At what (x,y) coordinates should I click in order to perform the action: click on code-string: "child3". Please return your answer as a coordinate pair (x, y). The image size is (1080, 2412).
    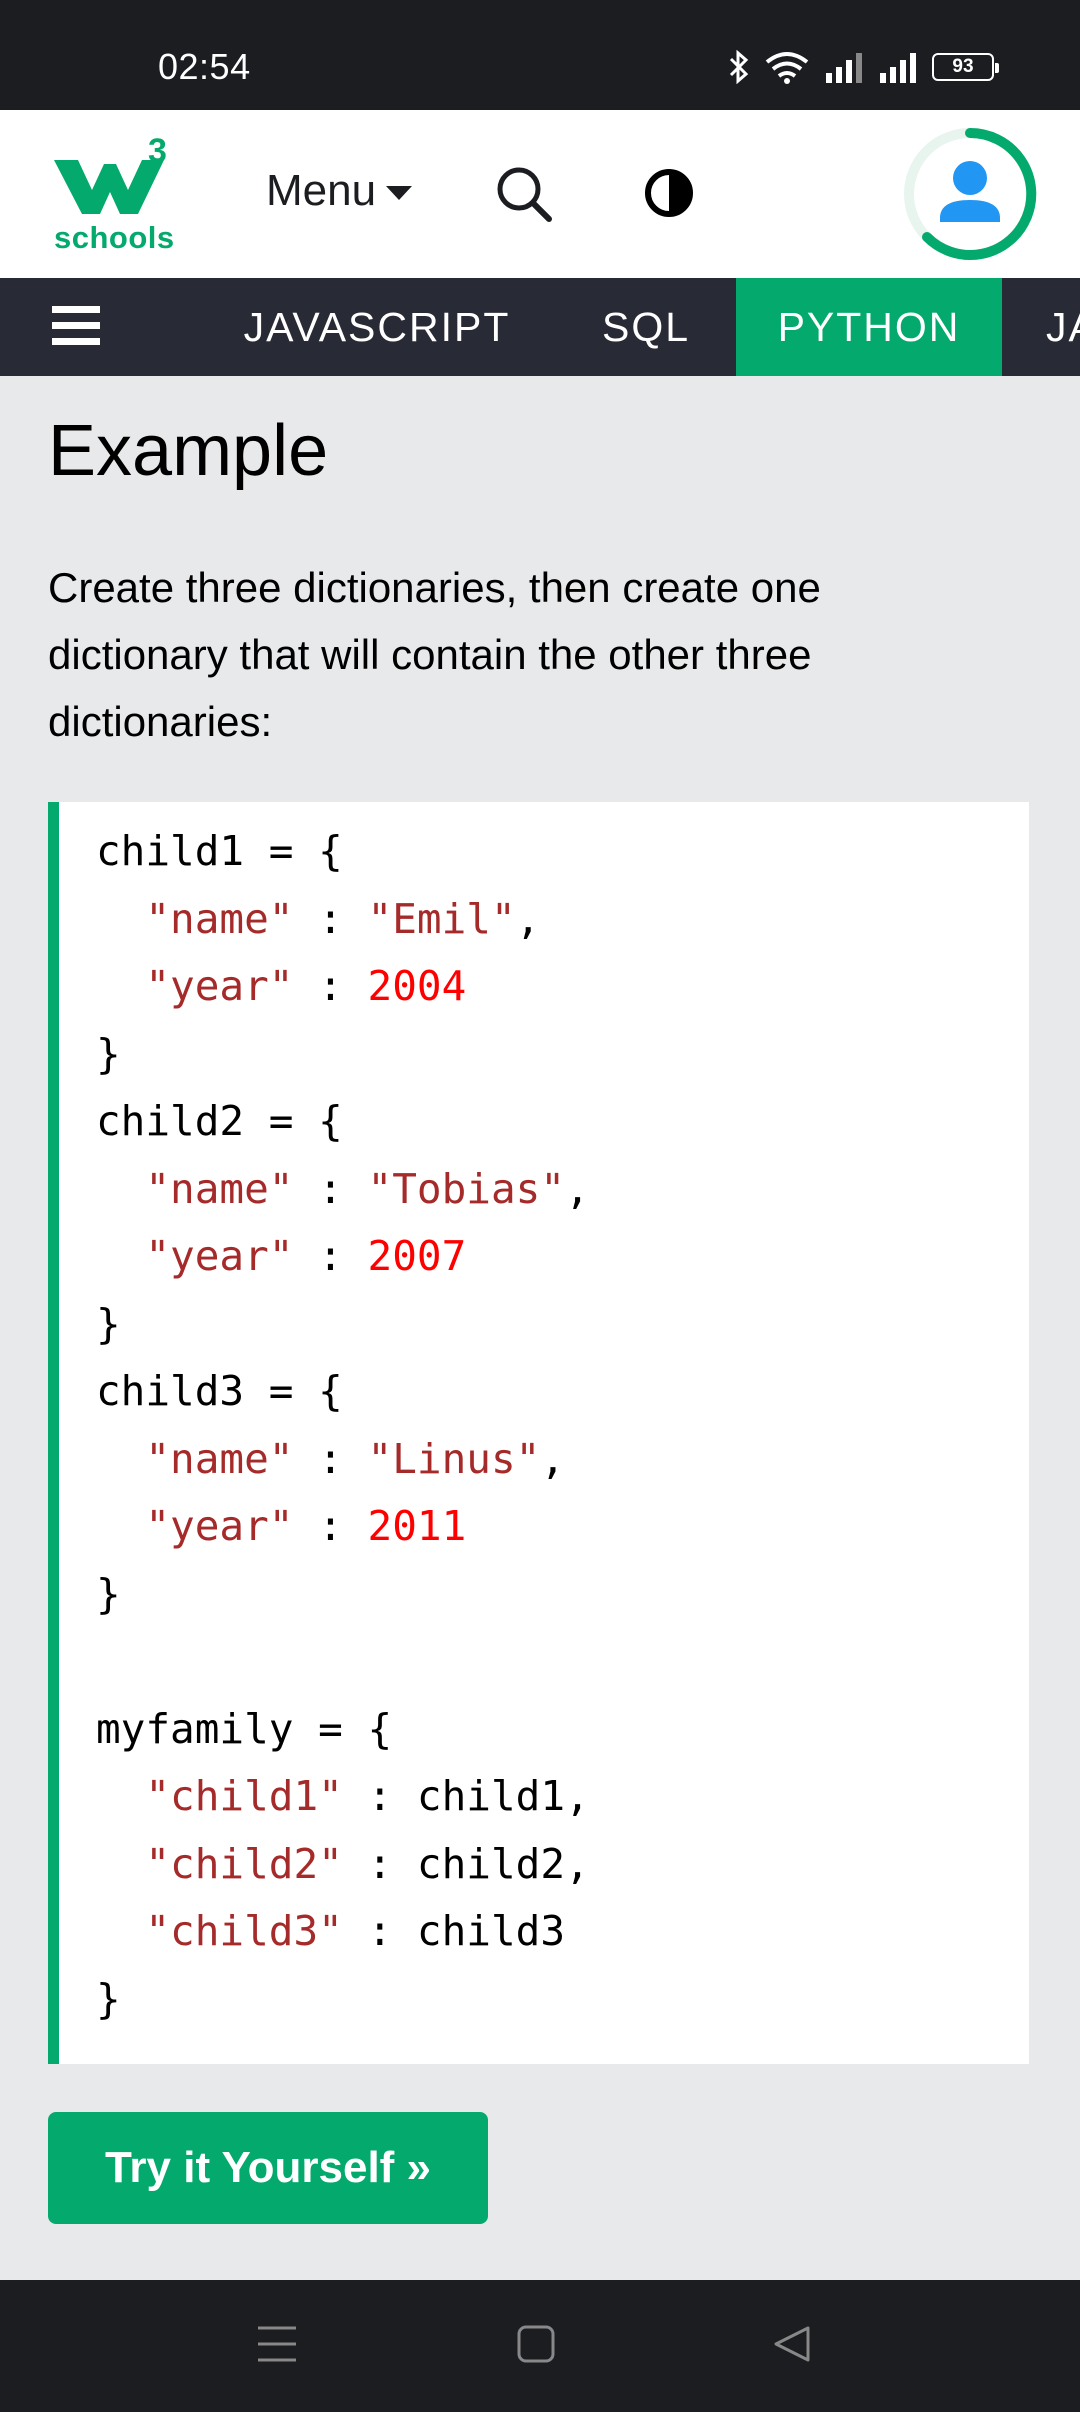
    Looking at the image, I should click on (244, 1931).